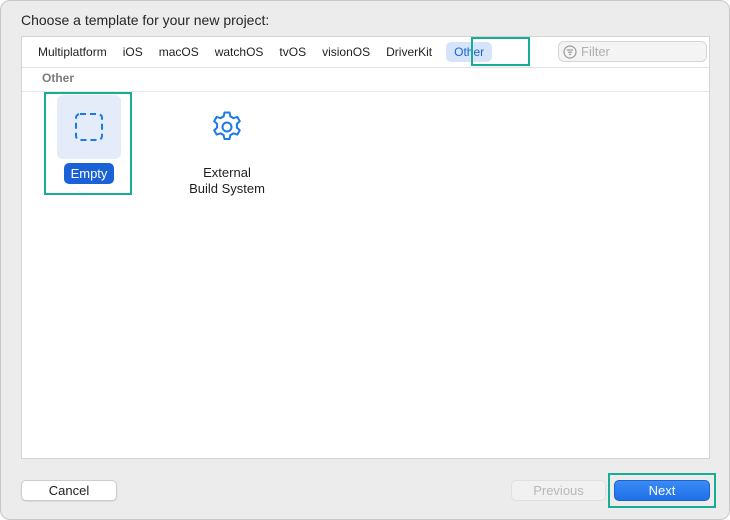 Image resolution: width=730 pixels, height=520 pixels. What do you see at coordinates (662, 490) in the screenshot?
I see `next-button-highlight` at bounding box center [662, 490].